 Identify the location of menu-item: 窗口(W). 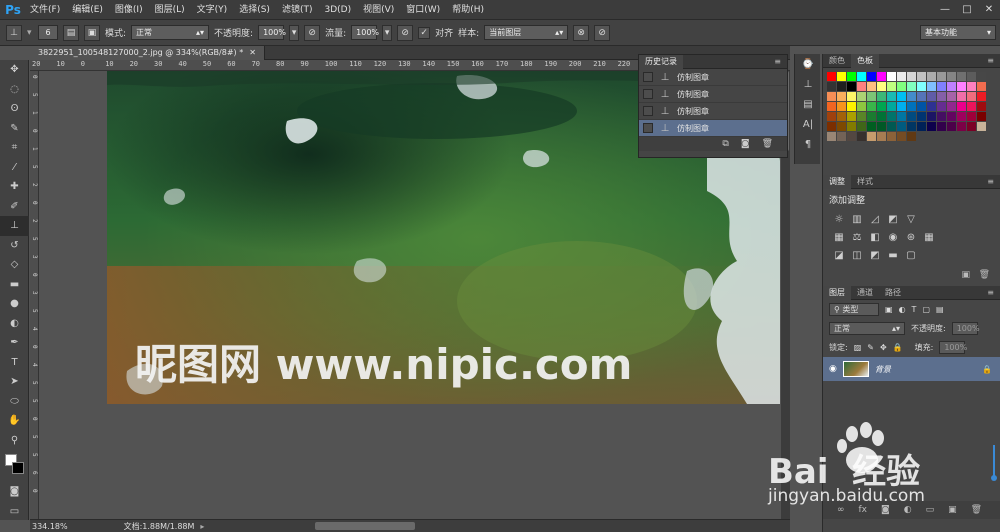
(423, 10).